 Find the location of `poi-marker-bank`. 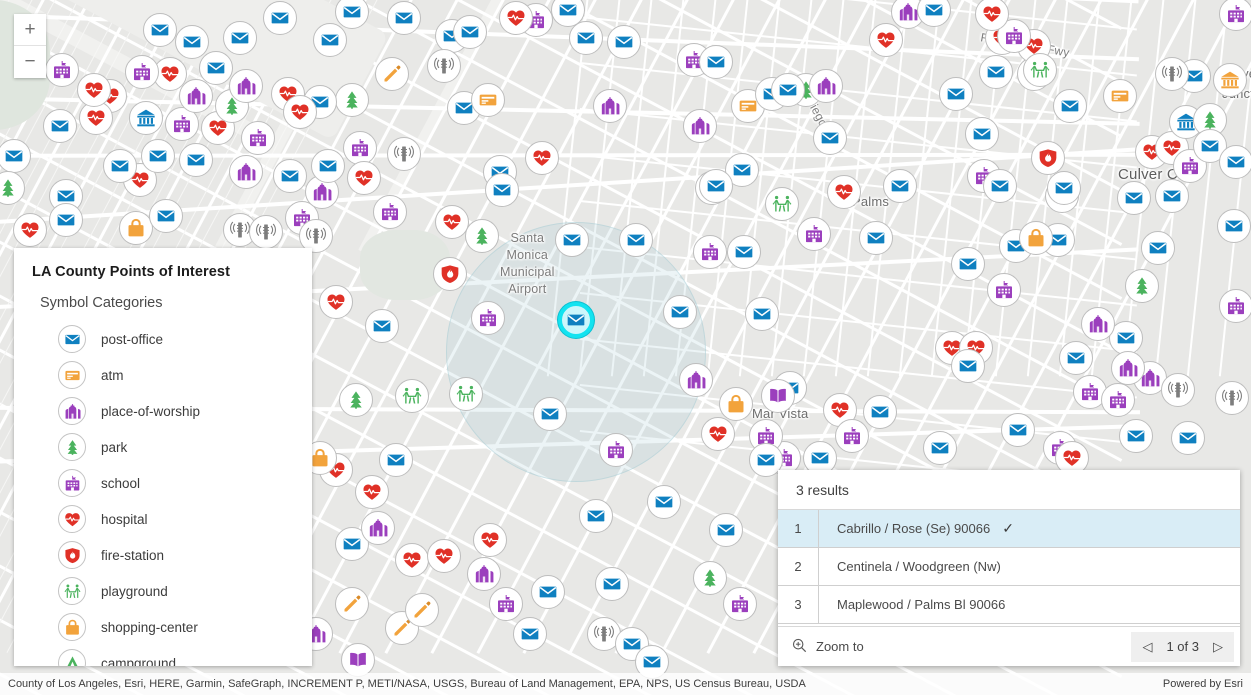

poi-marker-bank is located at coordinates (146, 118).